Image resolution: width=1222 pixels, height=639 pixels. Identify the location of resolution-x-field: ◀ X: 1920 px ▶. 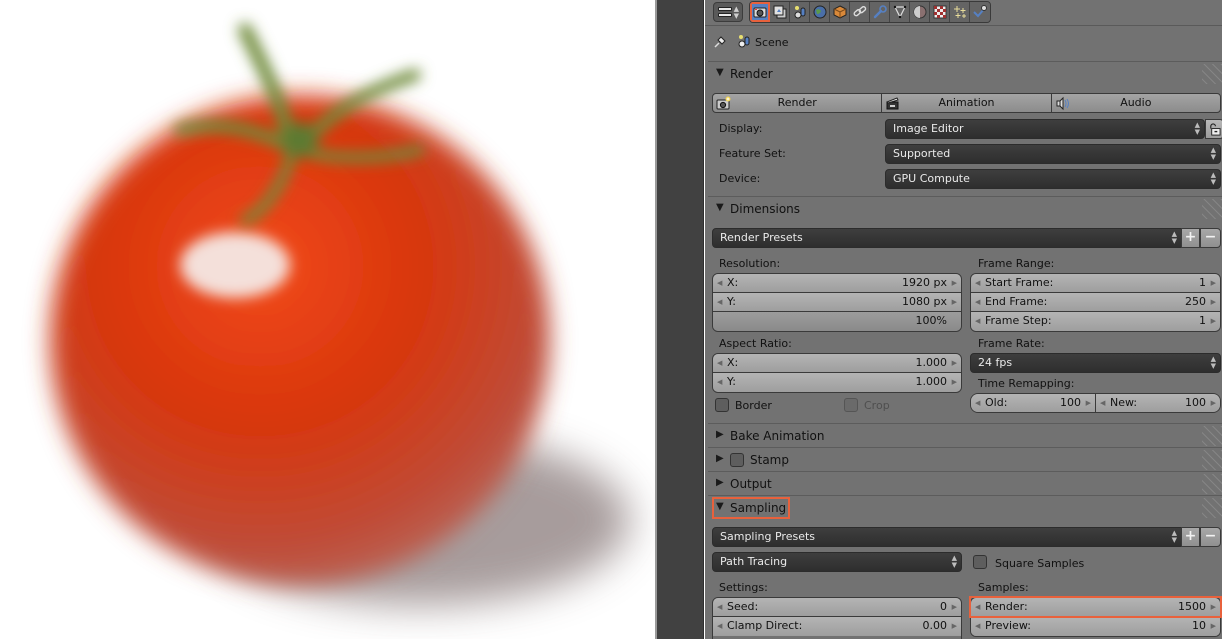
(837, 283).